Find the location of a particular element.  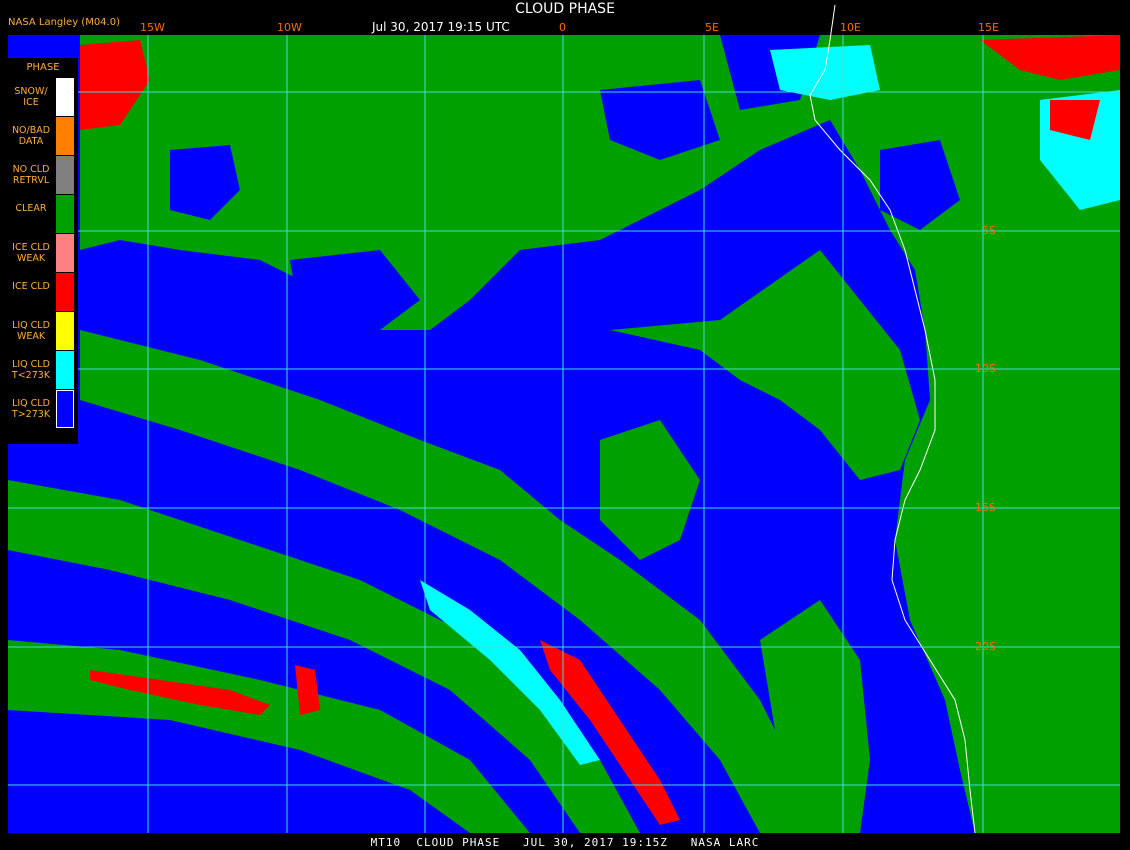

legend-item-liq-cld-cold: LIQ CLD T<273K is located at coordinates (43, 370).